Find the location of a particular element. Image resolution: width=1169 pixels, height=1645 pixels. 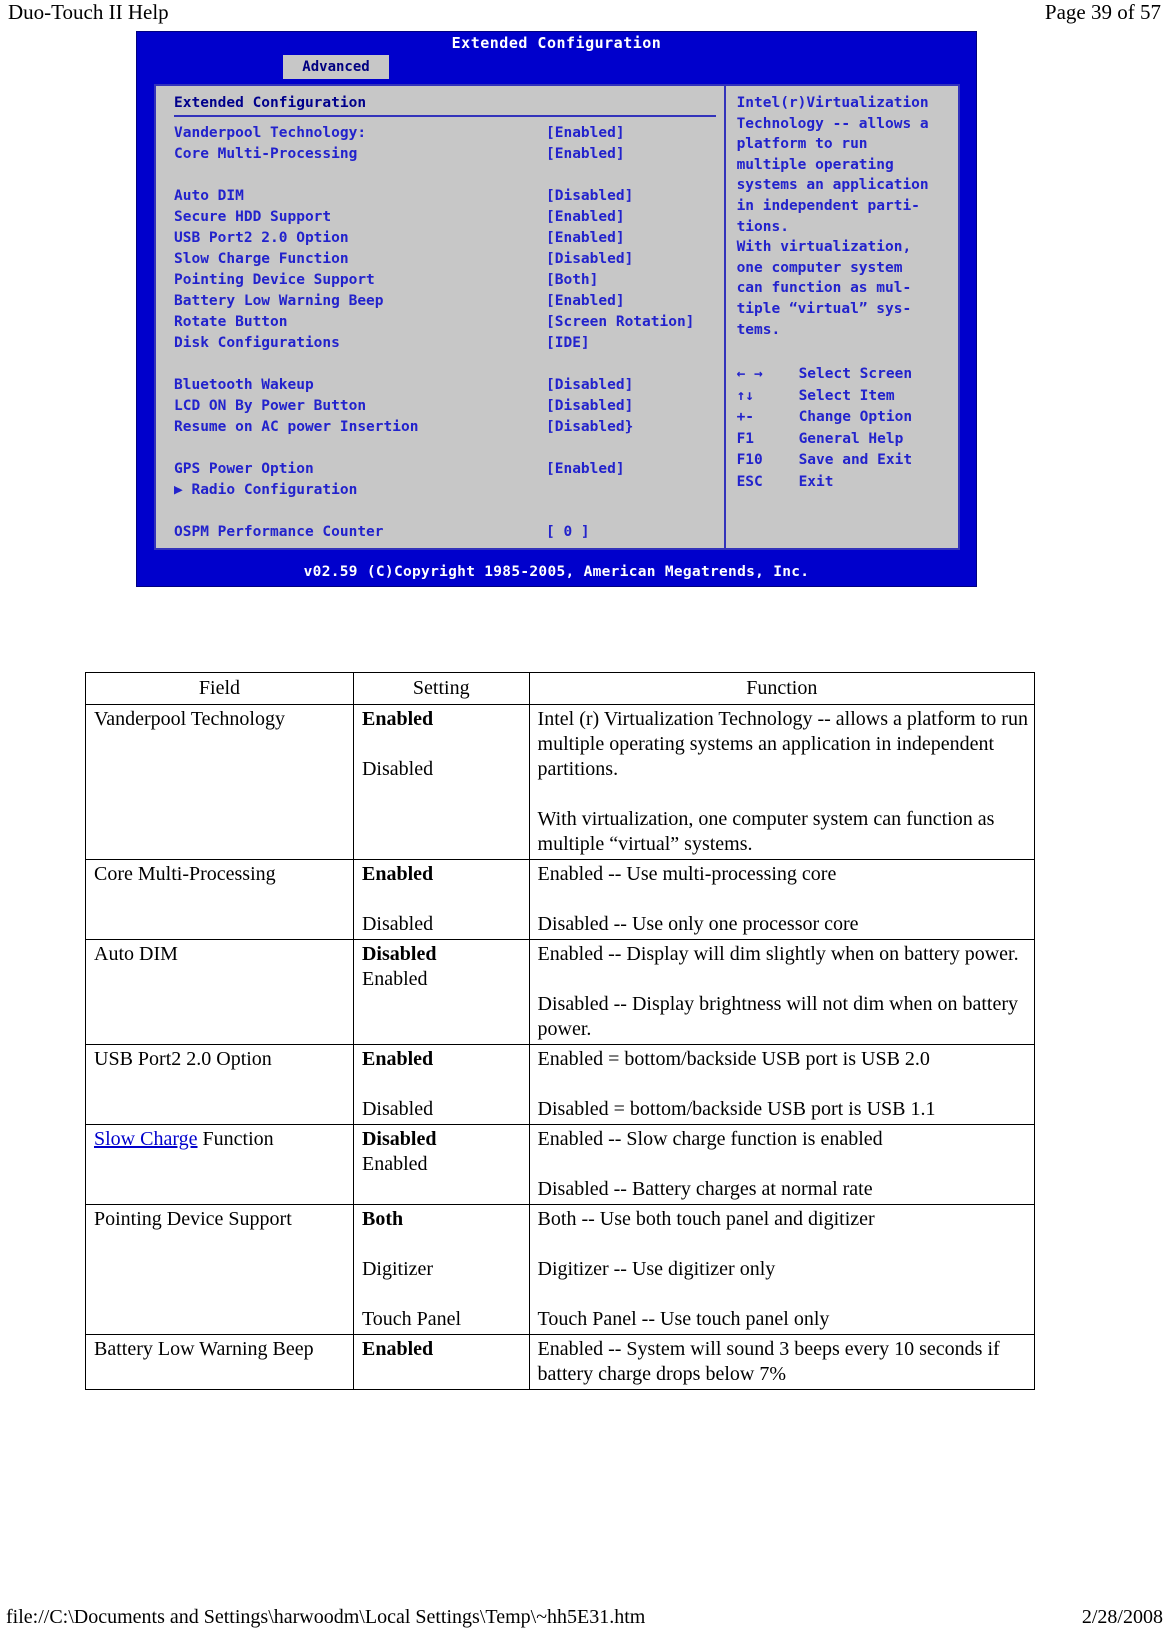

column-header-function: Function is located at coordinates (782, 688).